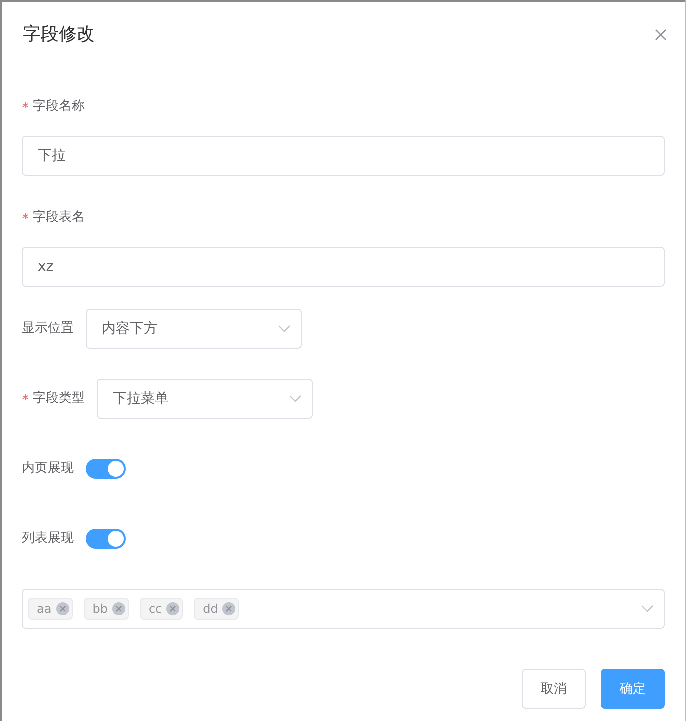  Describe the element at coordinates (106, 609) in the screenshot. I see `tag: bb` at that location.